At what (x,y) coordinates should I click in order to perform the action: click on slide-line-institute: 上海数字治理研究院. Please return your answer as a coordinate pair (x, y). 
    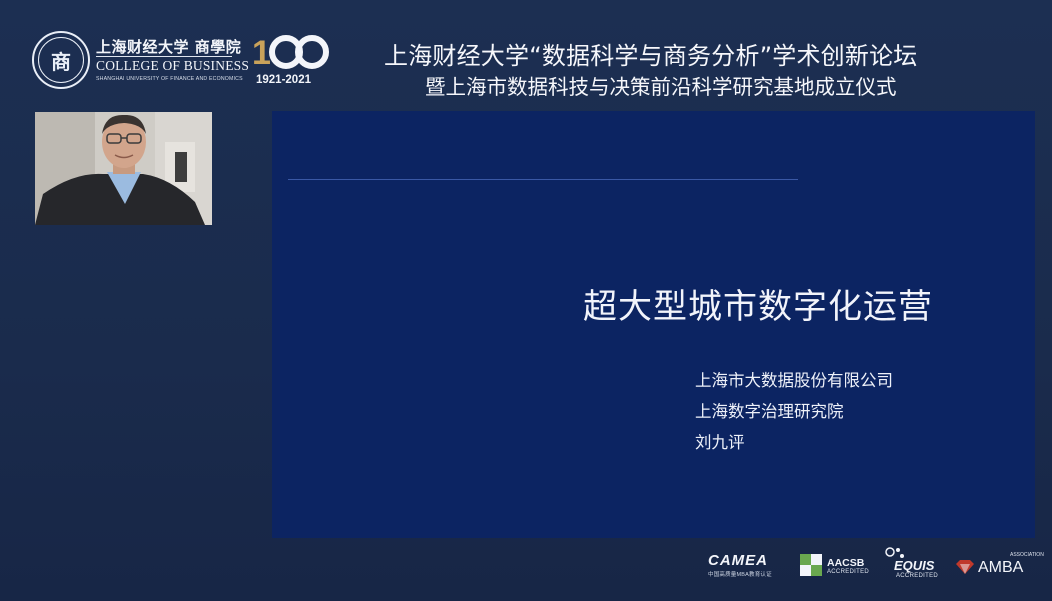
    Looking at the image, I should click on (769, 411).